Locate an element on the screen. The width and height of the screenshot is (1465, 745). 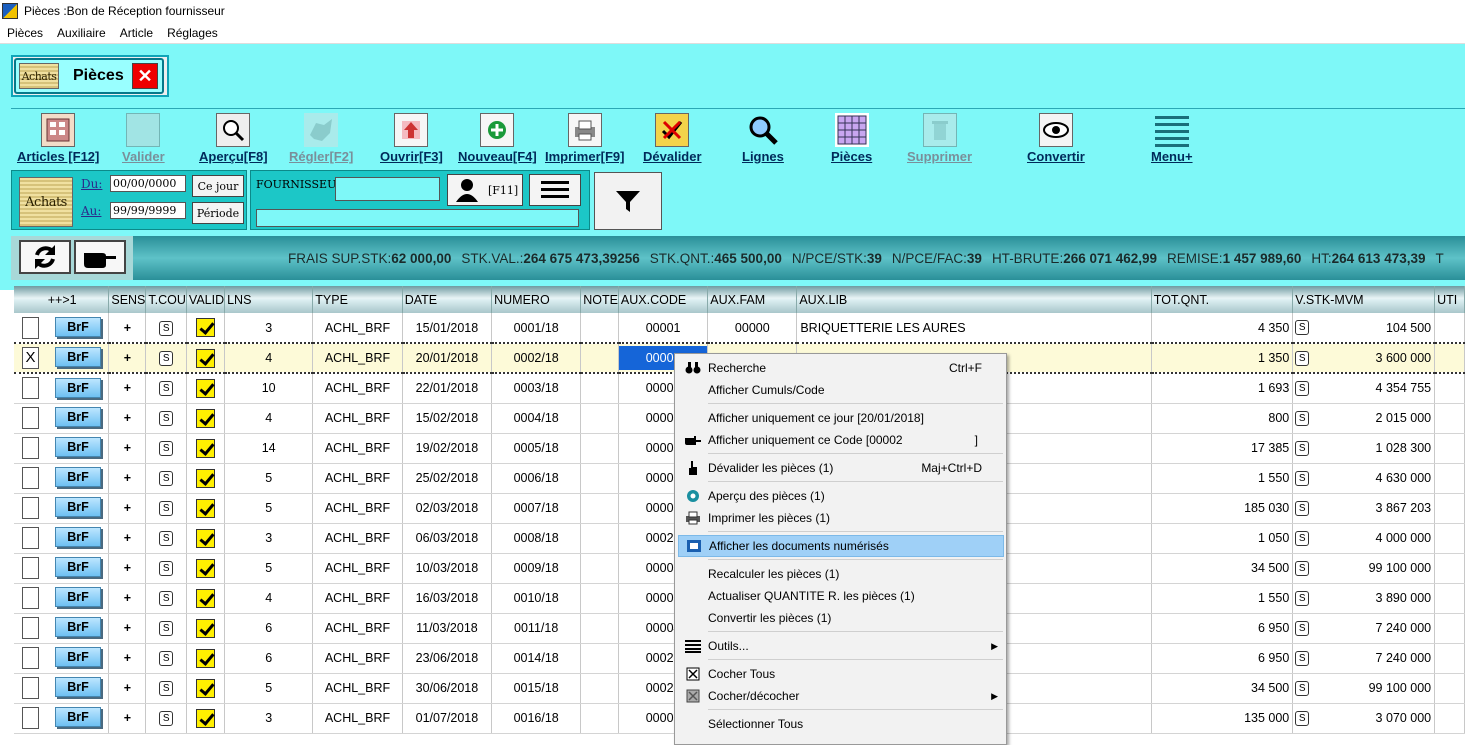
filter-button is located at coordinates (628, 201).